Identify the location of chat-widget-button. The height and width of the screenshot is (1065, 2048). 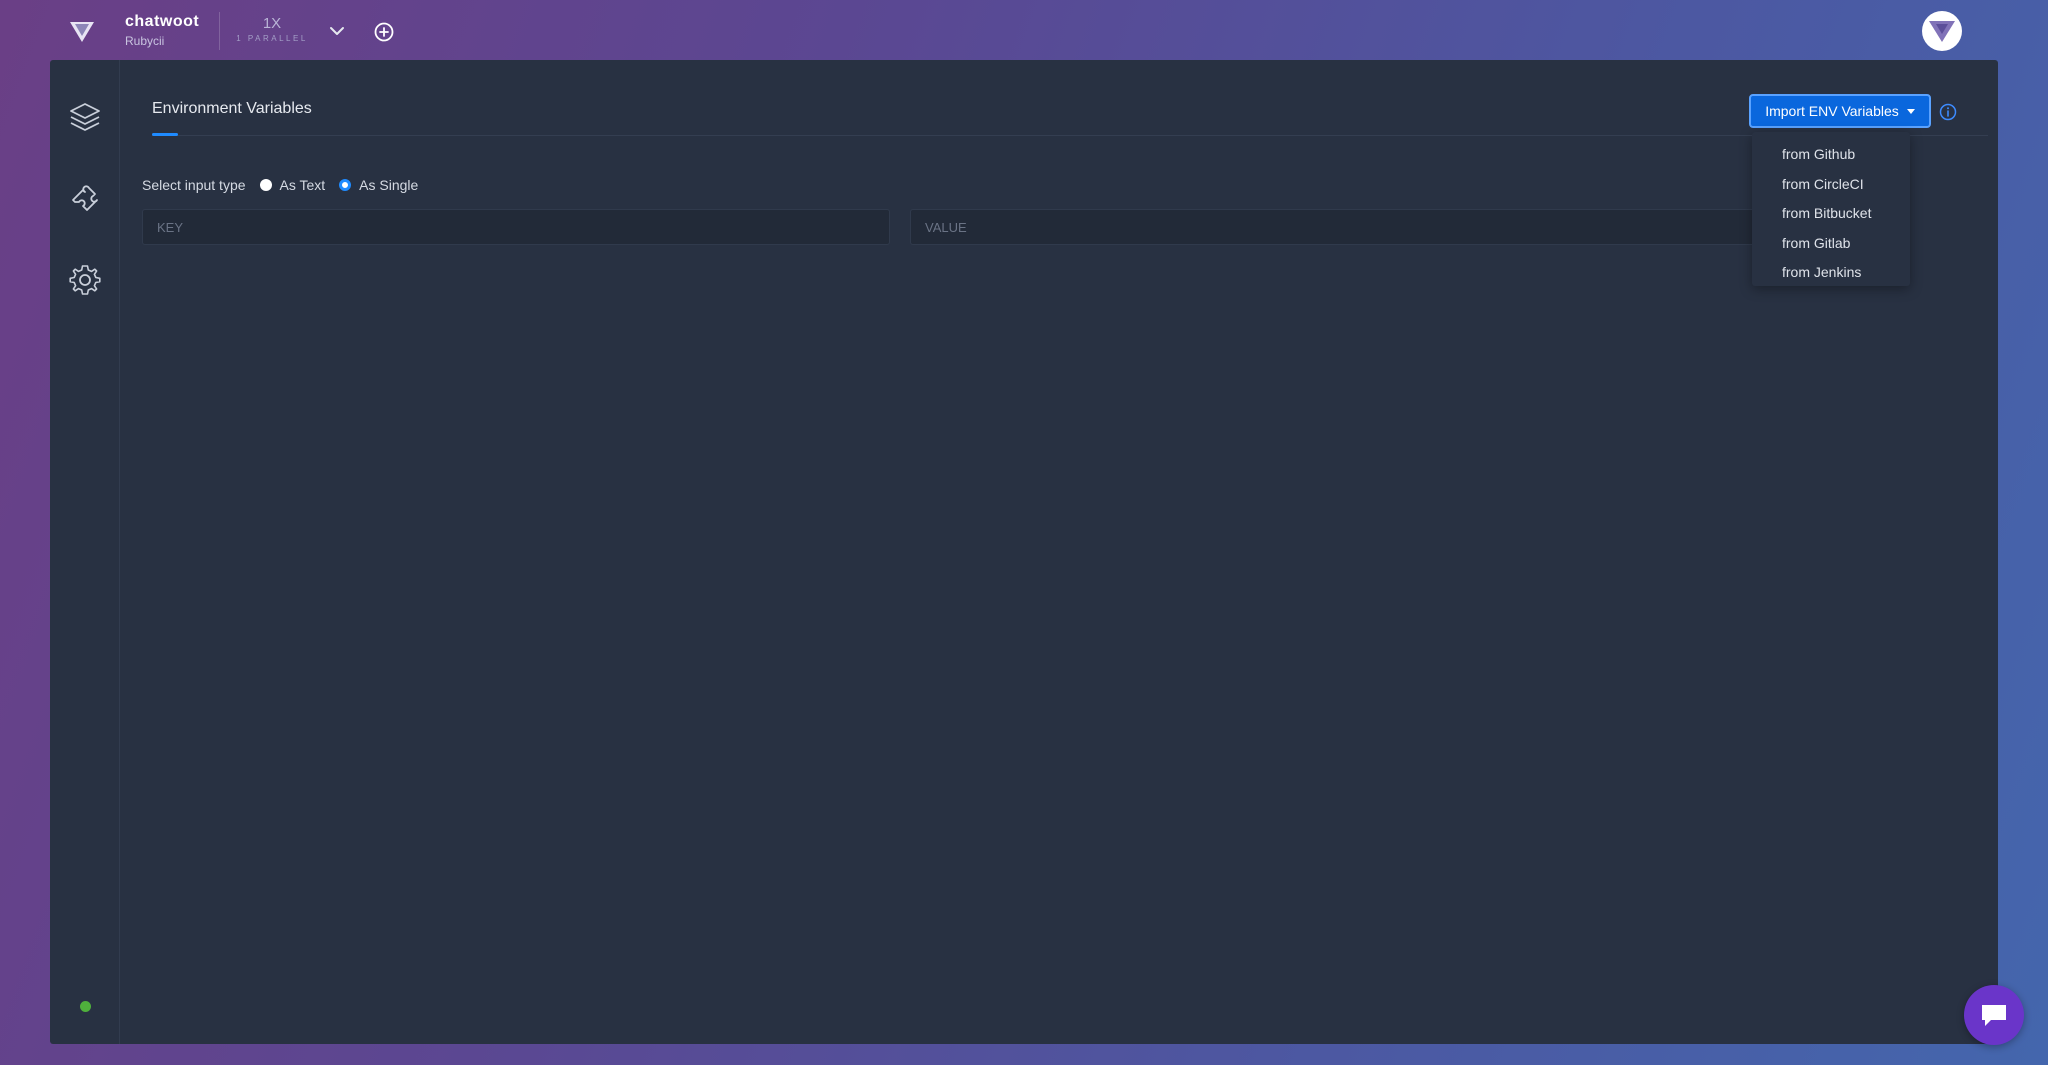
(1994, 1015).